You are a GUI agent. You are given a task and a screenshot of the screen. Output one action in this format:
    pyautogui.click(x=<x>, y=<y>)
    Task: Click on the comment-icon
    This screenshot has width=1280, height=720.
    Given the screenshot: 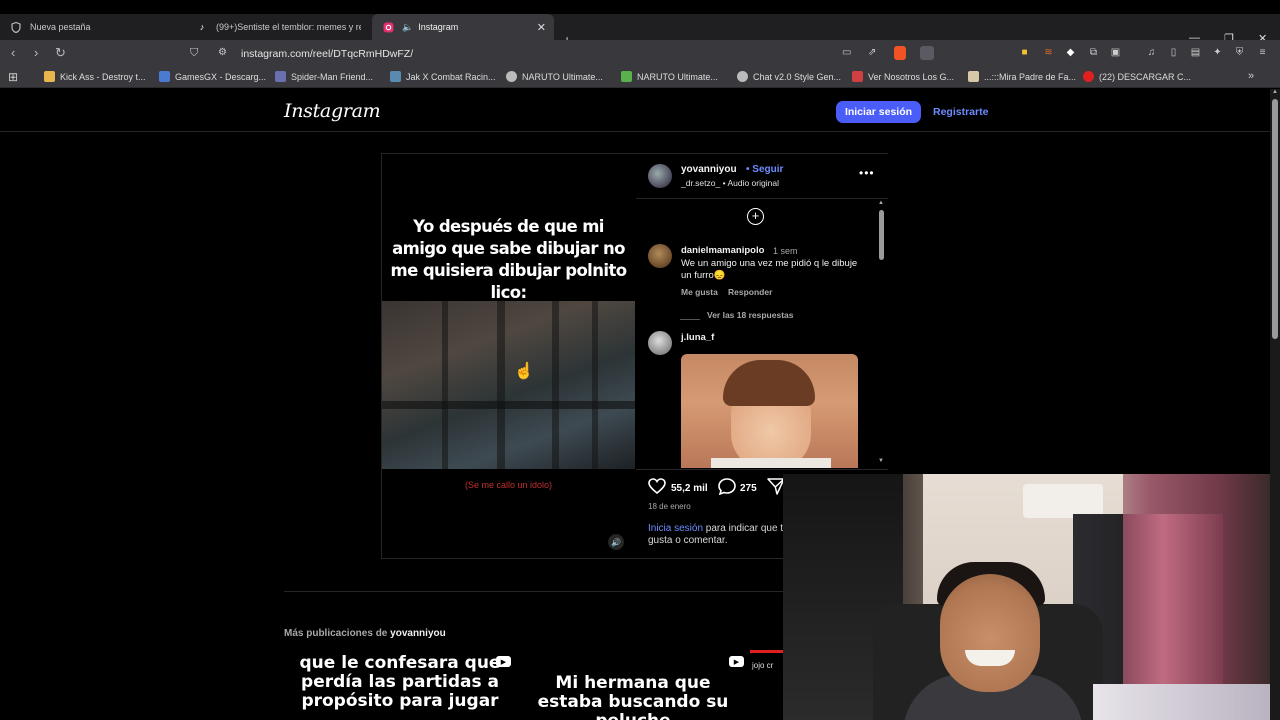 What is the action you would take?
    pyautogui.click(x=727, y=489)
    